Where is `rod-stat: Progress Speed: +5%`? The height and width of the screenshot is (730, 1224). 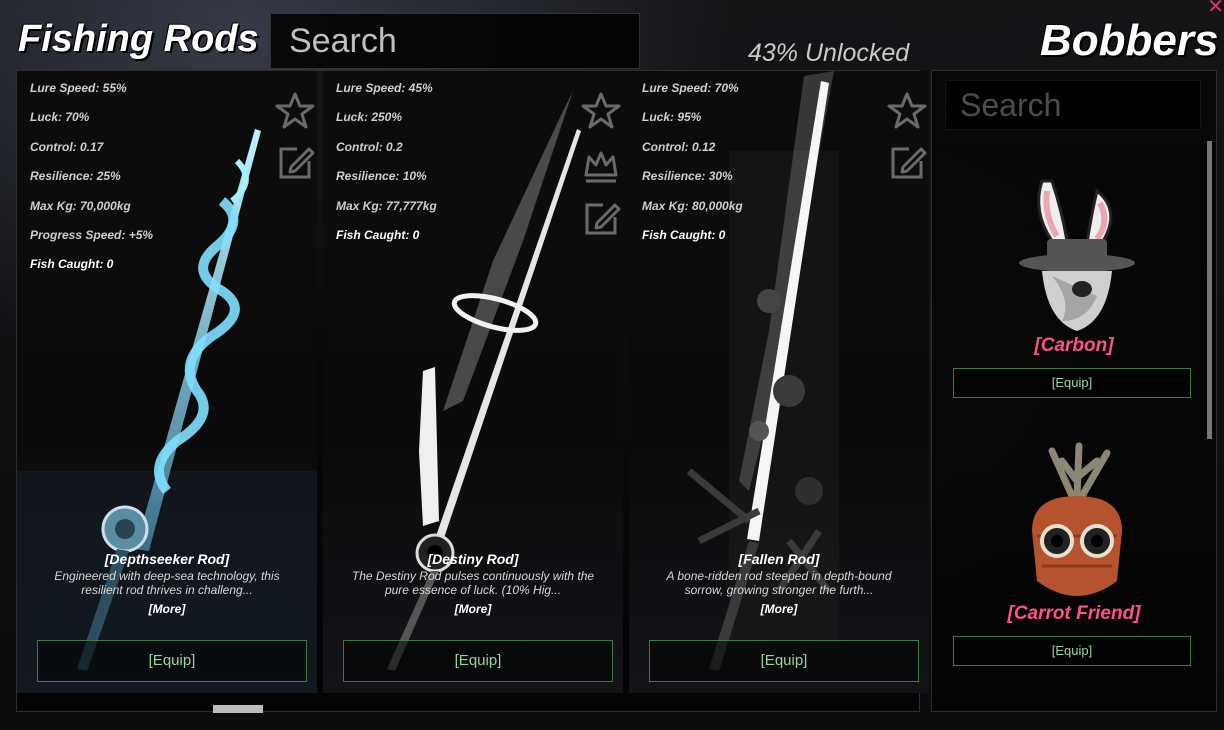
rod-stat: Progress Speed: +5% is located at coordinates (92, 234).